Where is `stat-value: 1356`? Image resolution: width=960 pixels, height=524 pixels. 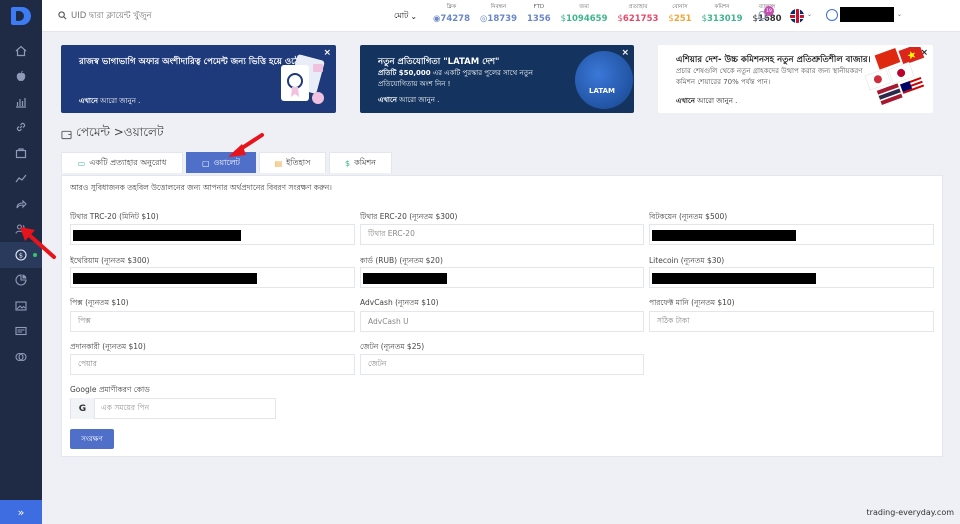 stat-value: 1356 is located at coordinates (539, 19).